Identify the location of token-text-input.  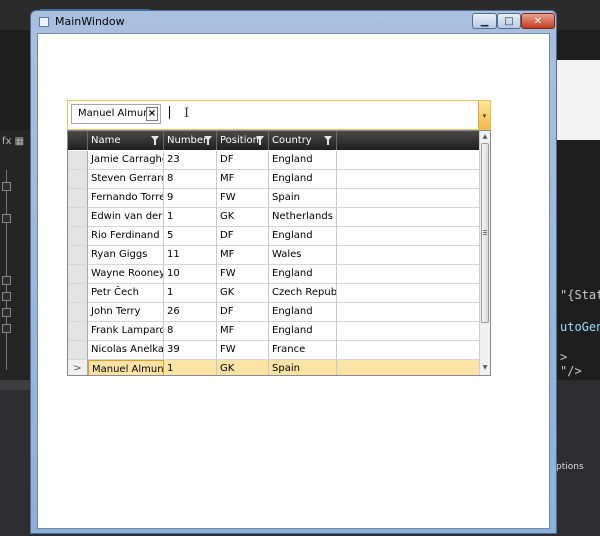
(319, 115).